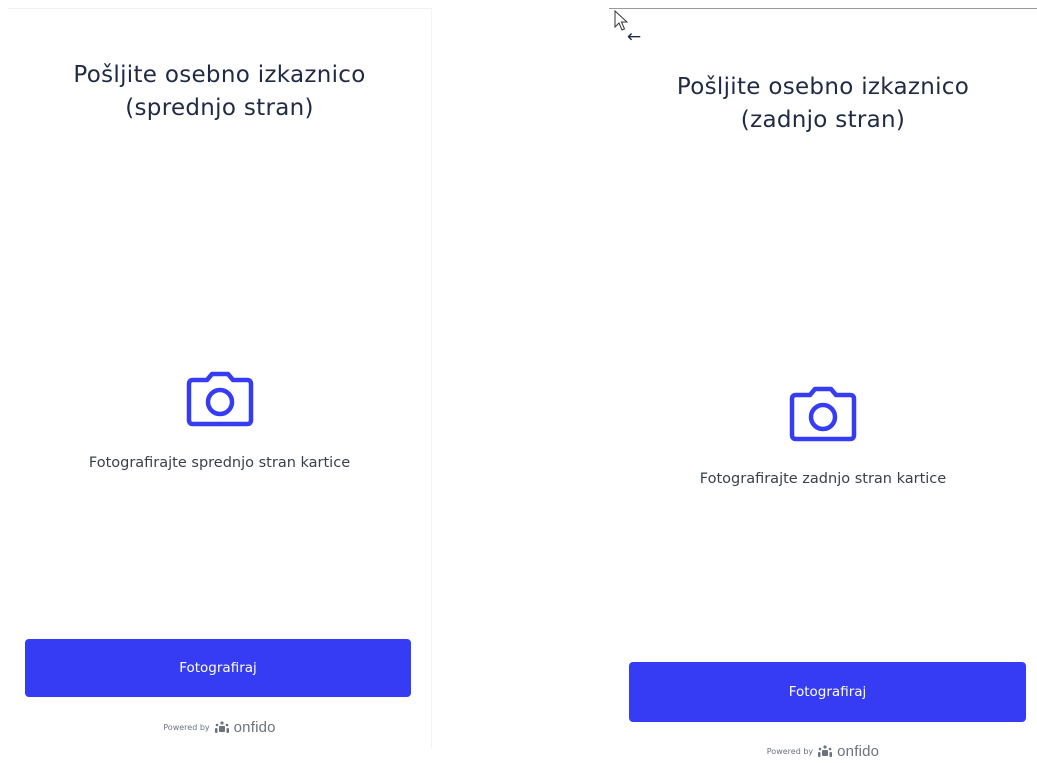 This screenshot has width=1037, height=763. Describe the element at coordinates (823, 479) in the screenshot. I see `instruction-text: Fotografirajte zadnjo stran kartice` at that location.